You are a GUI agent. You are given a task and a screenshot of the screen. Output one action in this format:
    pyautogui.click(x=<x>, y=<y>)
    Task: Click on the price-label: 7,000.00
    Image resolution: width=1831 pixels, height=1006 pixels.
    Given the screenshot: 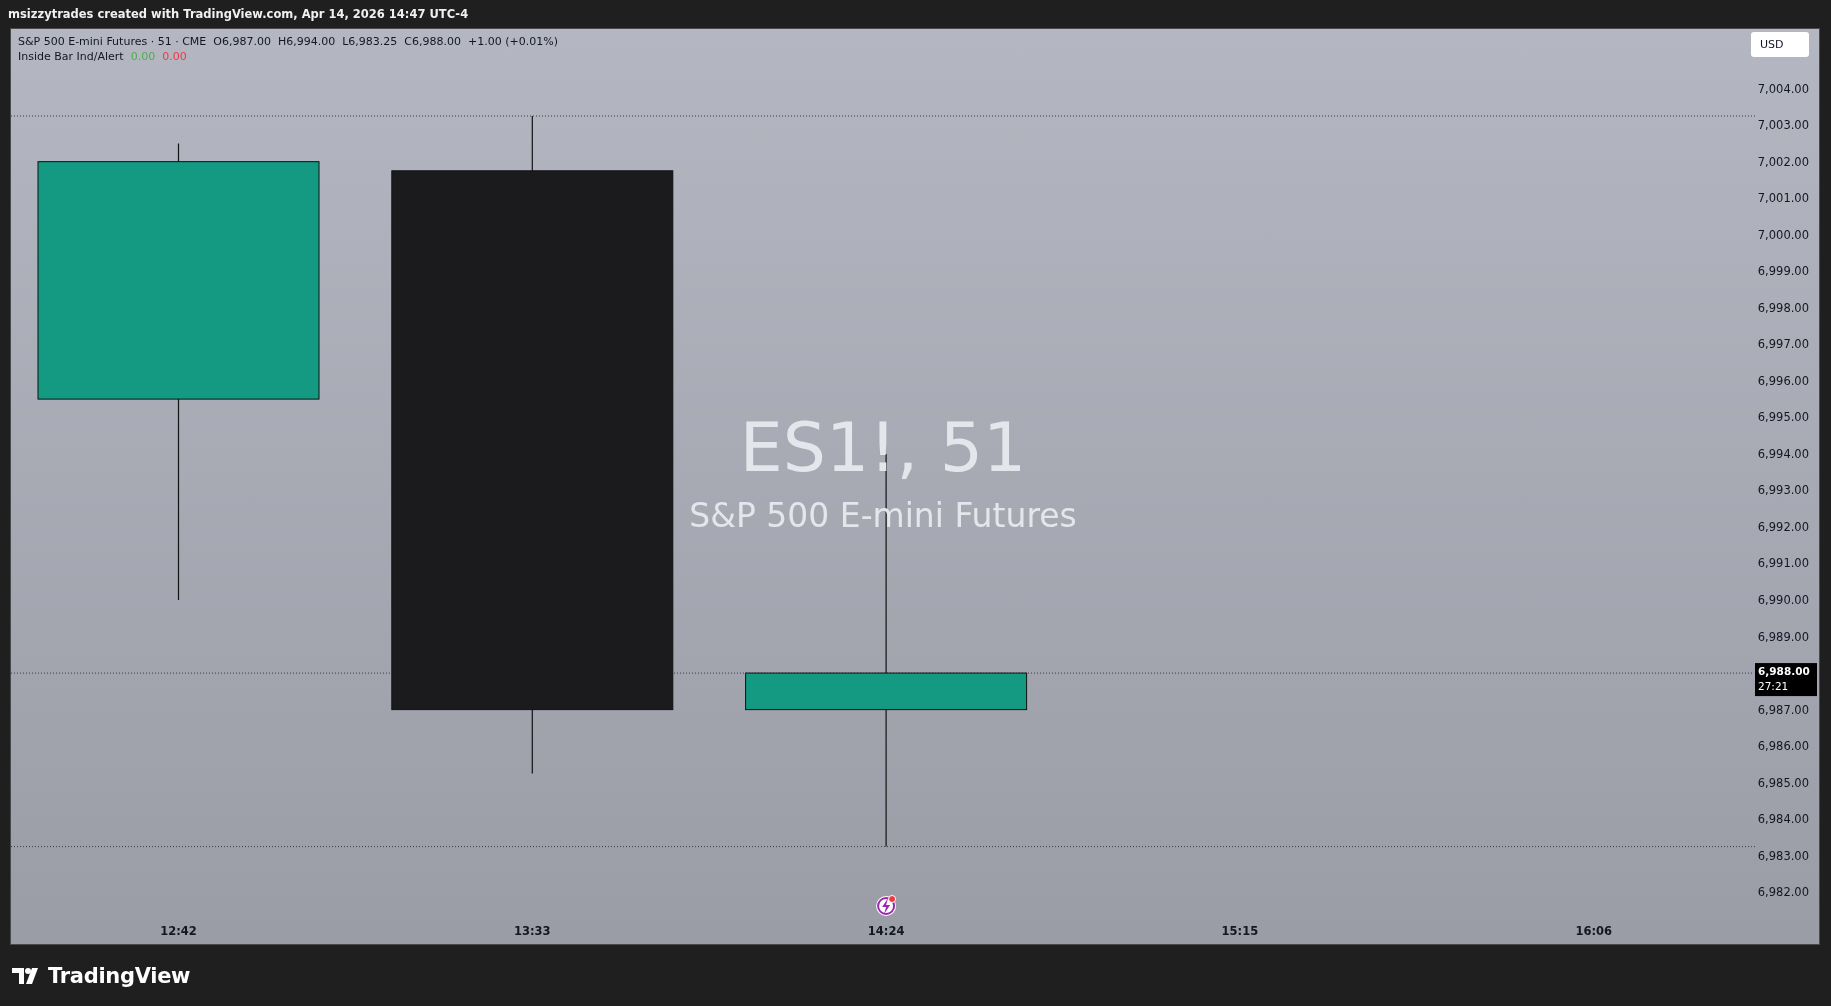 What is the action you would take?
    pyautogui.click(x=1783, y=234)
    